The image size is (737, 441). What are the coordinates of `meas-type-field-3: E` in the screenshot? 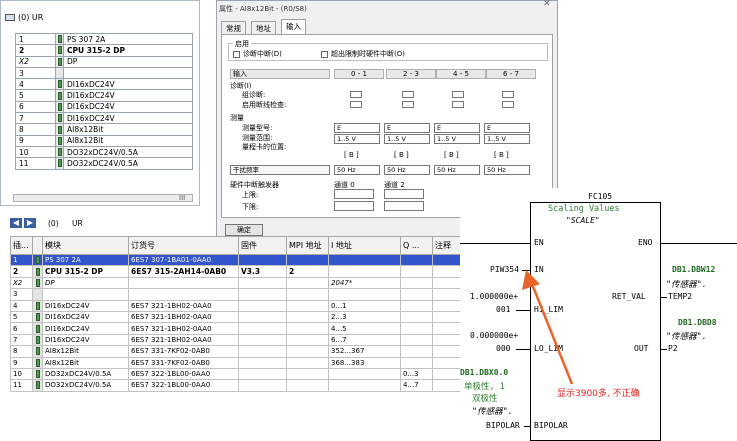 It's located at (507, 128).